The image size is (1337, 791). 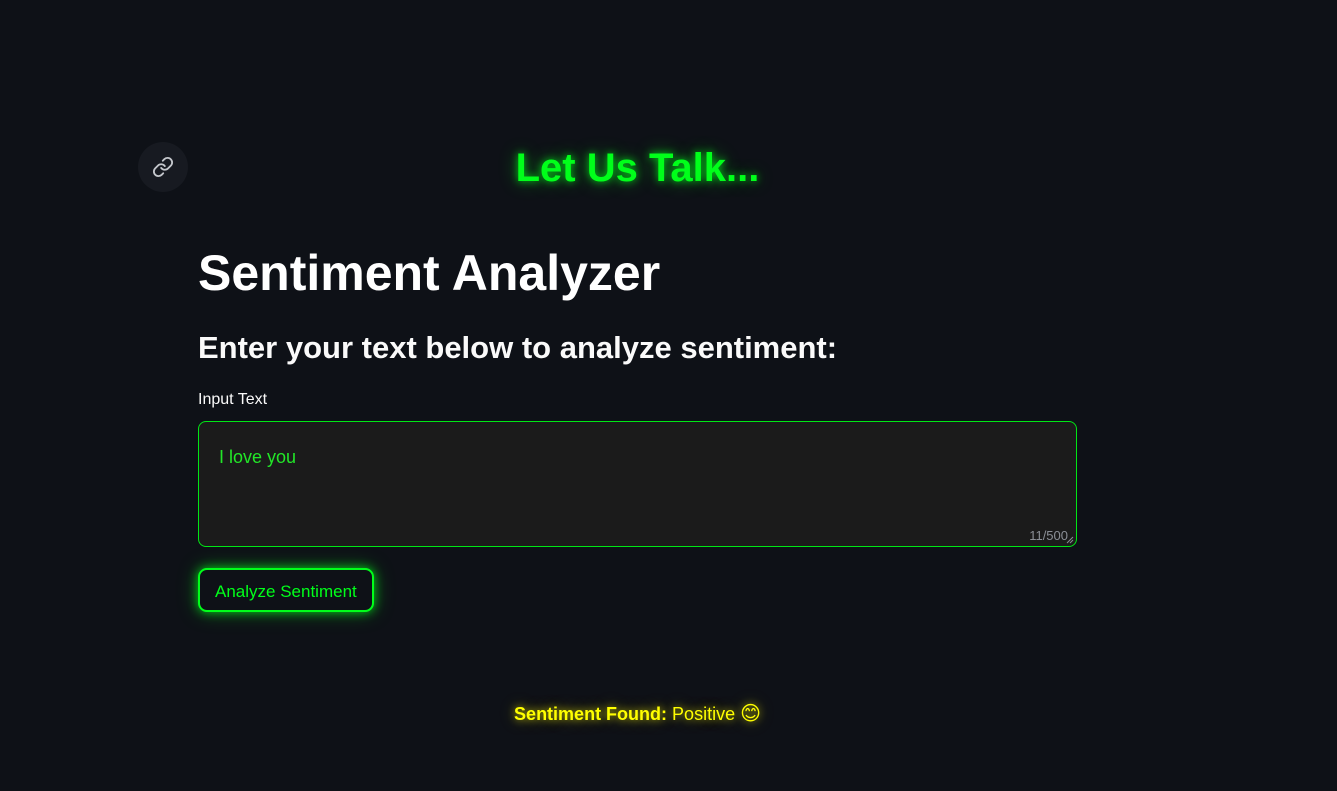 What do you see at coordinates (704, 714) in the screenshot?
I see `result-value: Positive` at bounding box center [704, 714].